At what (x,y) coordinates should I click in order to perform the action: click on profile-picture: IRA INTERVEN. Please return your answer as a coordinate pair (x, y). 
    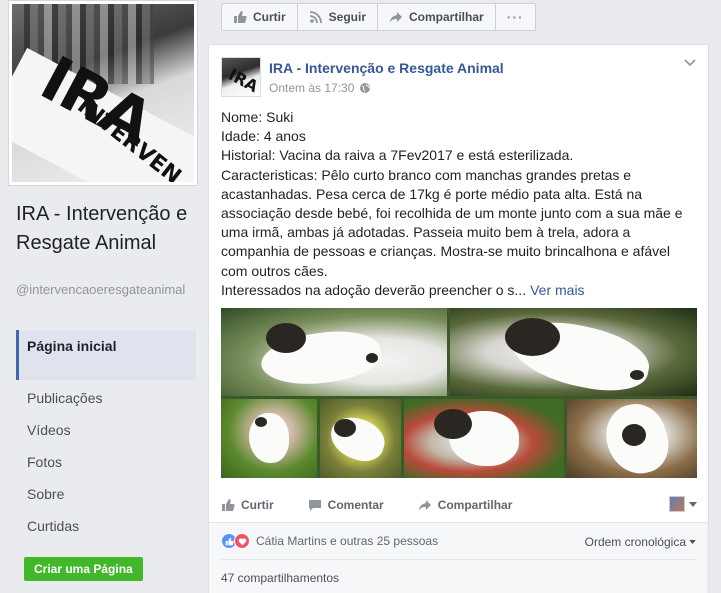
    Looking at the image, I should click on (103, 93).